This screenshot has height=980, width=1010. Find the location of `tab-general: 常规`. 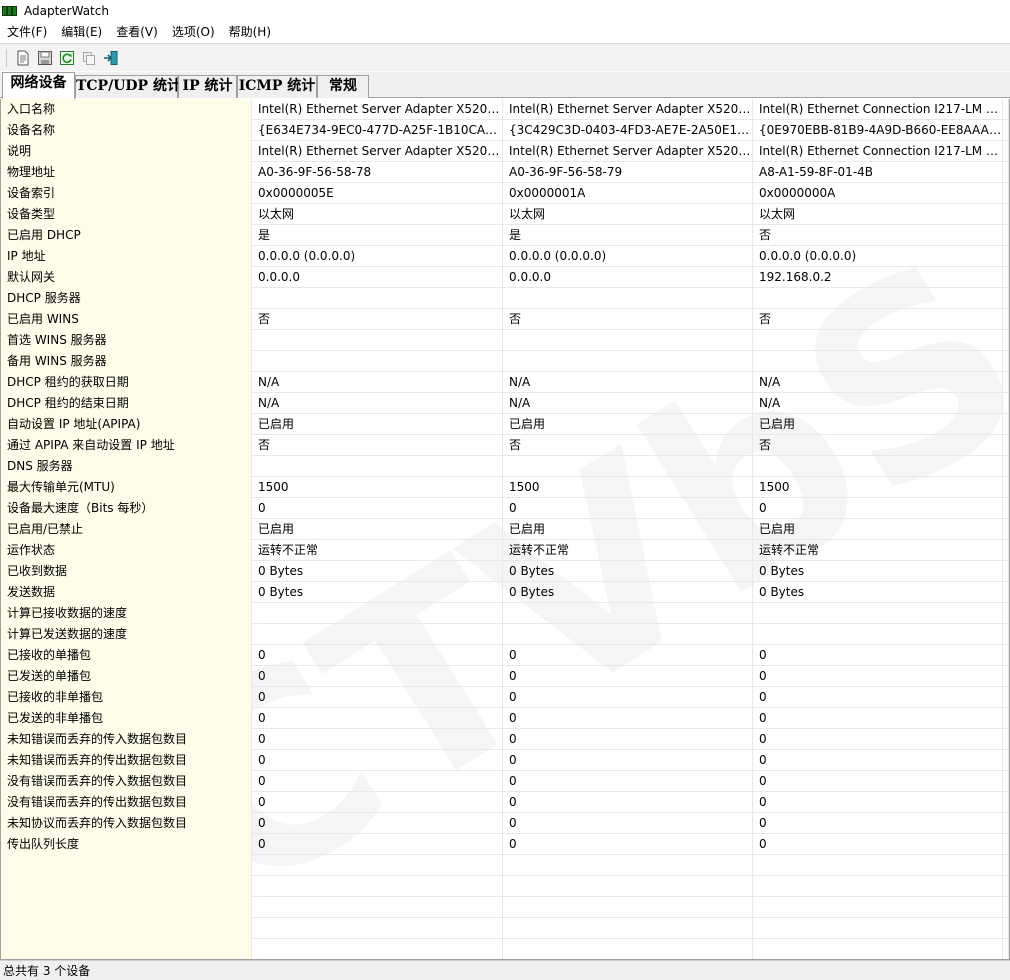

tab-general: 常规 is located at coordinates (343, 86).